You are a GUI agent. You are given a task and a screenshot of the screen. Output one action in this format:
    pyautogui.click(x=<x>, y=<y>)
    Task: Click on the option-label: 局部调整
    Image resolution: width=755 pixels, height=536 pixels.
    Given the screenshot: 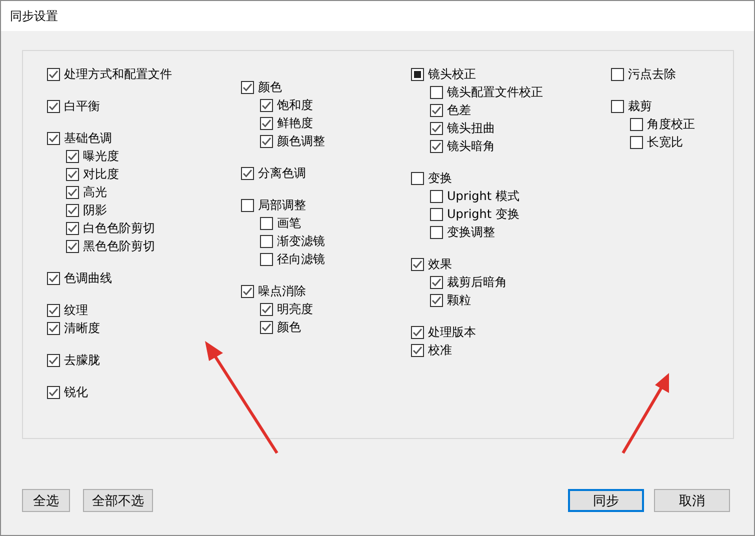 What is the action you would take?
    pyautogui.click(x=282, y=205)
    